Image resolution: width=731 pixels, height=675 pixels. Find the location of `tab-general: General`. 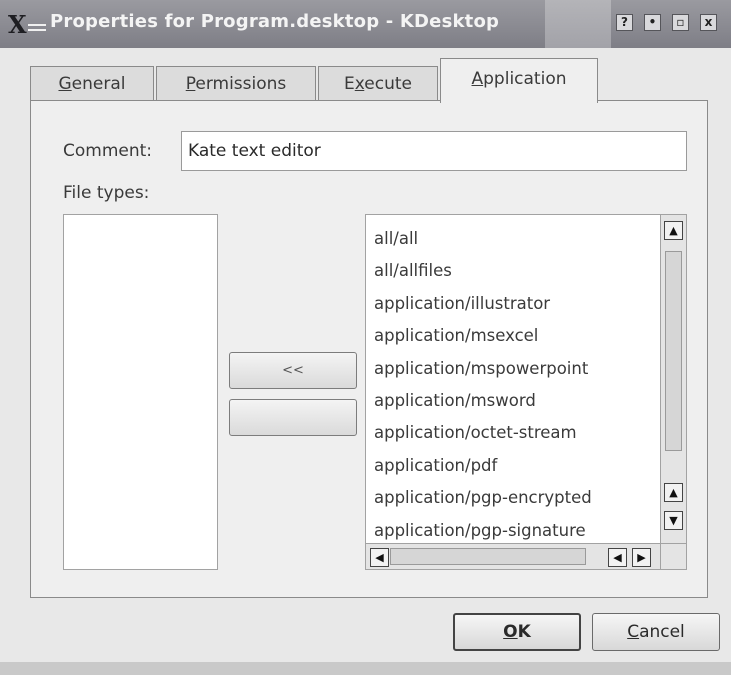

tab-general: General is located at coordinates (92, 84).